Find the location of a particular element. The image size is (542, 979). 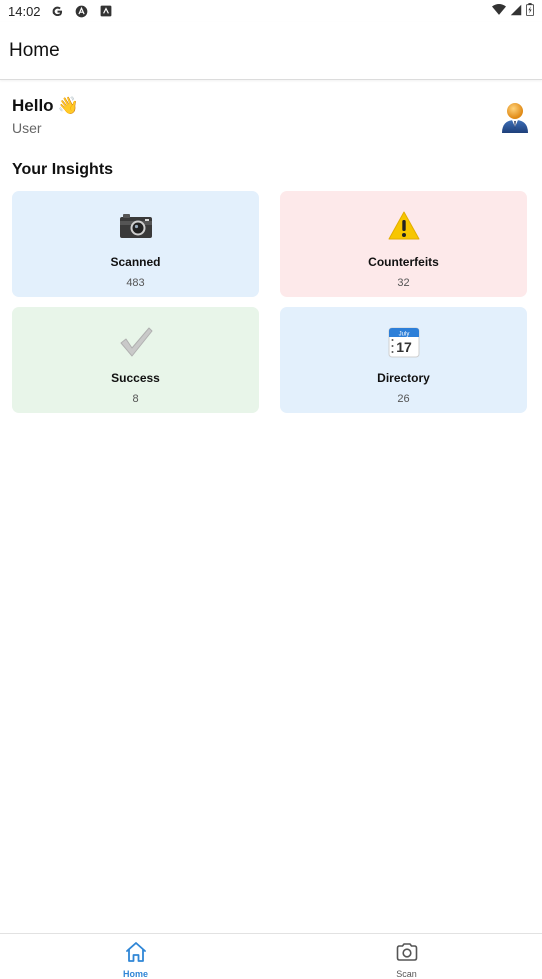

waving-hand-icon: 👋 is located at coordinates (68, 106).